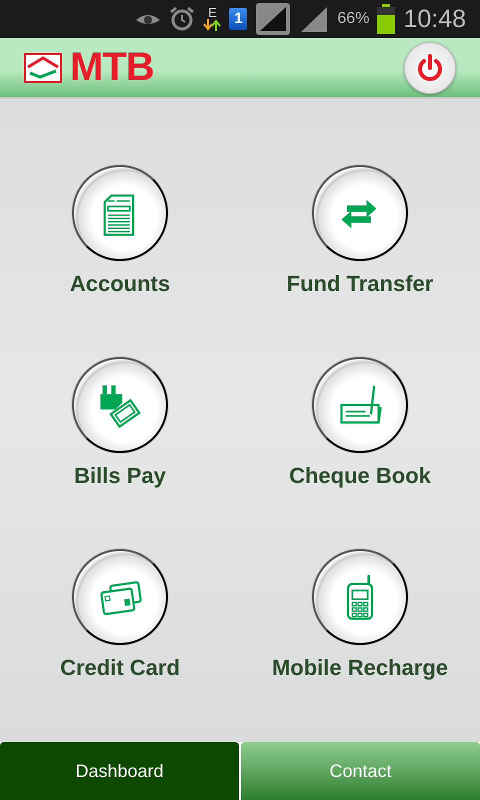 The image size is (480, 800). Describe the element at coordinates (120, 668) in the screenshot. I see `menu-label: Credit Card` at that location.